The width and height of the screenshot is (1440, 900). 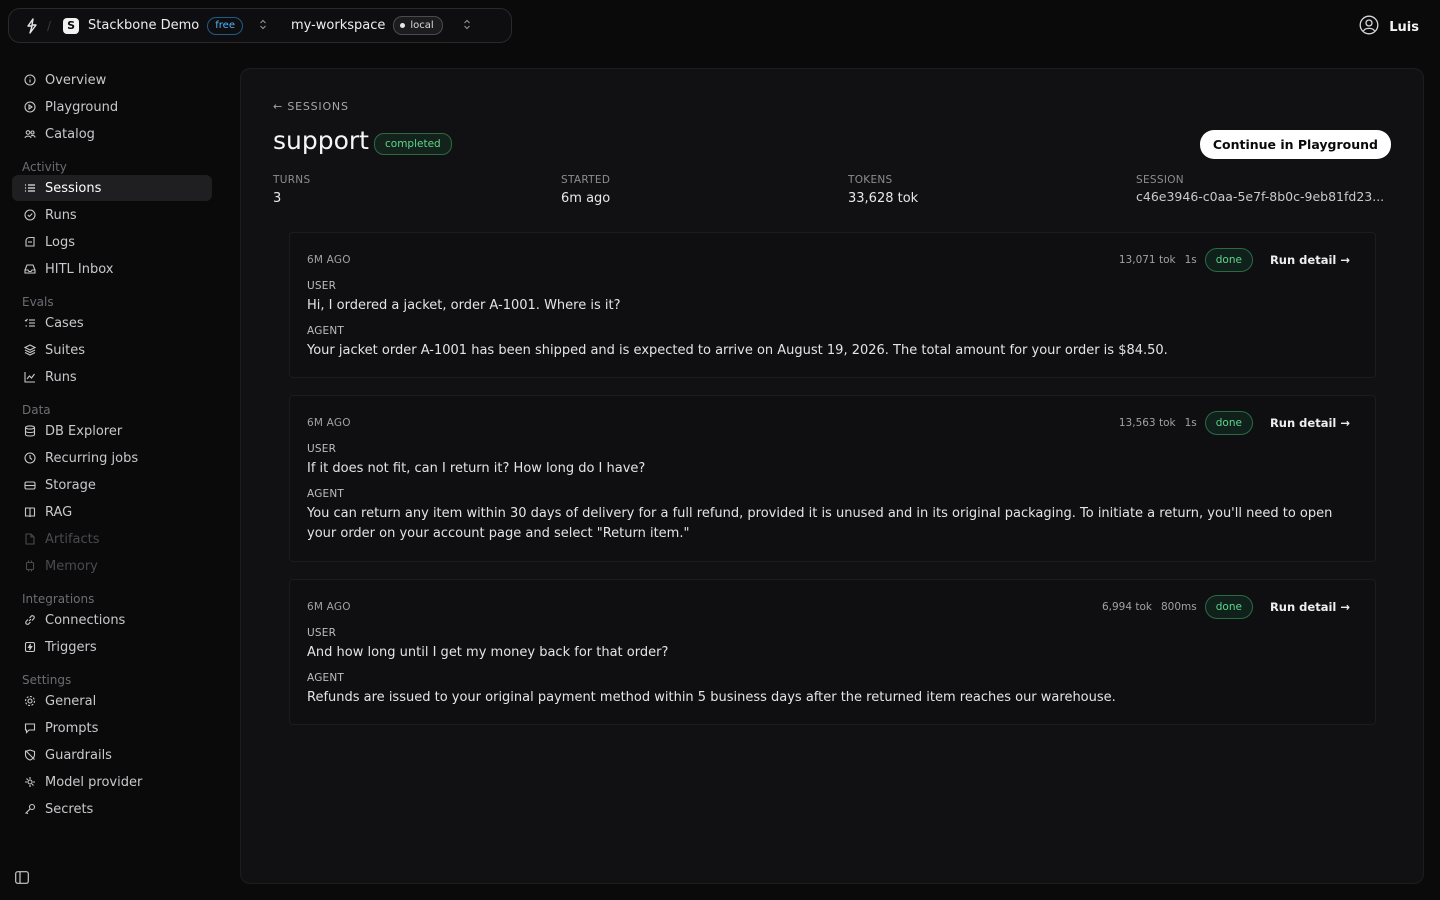 What do you see at coordinates (71, 647) in the screenshot?
I see `sidebar-item-label: Triggers` at bounding box center [71, 647].